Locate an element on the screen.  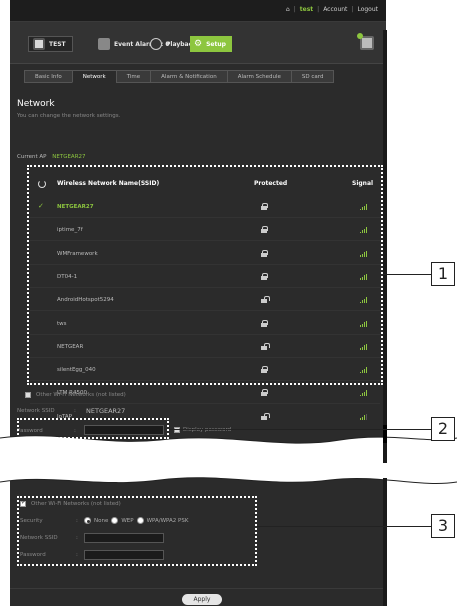
play-icon is located at coordinates (156, 44).